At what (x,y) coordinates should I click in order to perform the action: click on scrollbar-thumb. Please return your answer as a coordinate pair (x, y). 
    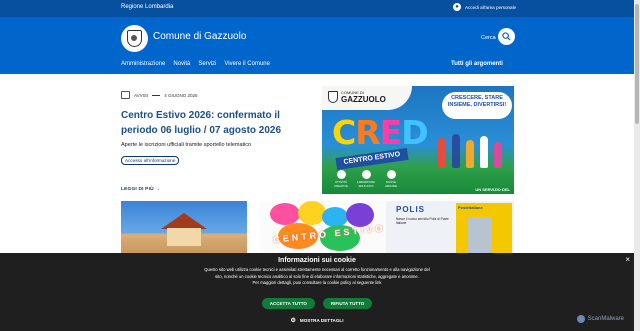
    Looking at the image, I should click on (637, 64).